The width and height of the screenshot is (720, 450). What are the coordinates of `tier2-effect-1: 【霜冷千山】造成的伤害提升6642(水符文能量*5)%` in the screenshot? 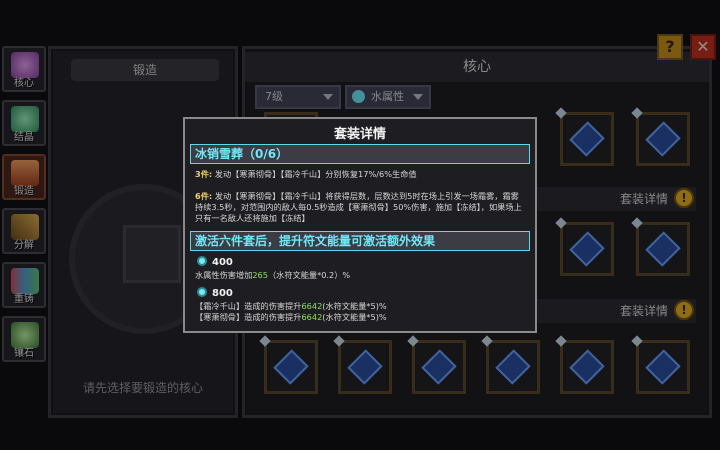 It's located at (361, 306).